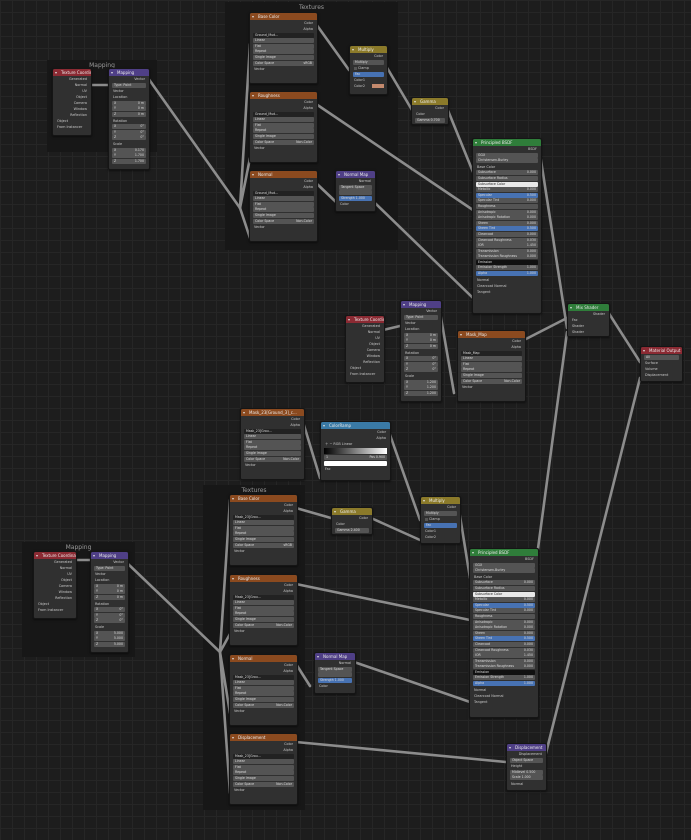 This screenshot has height=840, width=691. What do you see at coordinates (109, 633) in the screenshot?
I see `scale-x-field: X 5.000` at bounding box center [109, 633].